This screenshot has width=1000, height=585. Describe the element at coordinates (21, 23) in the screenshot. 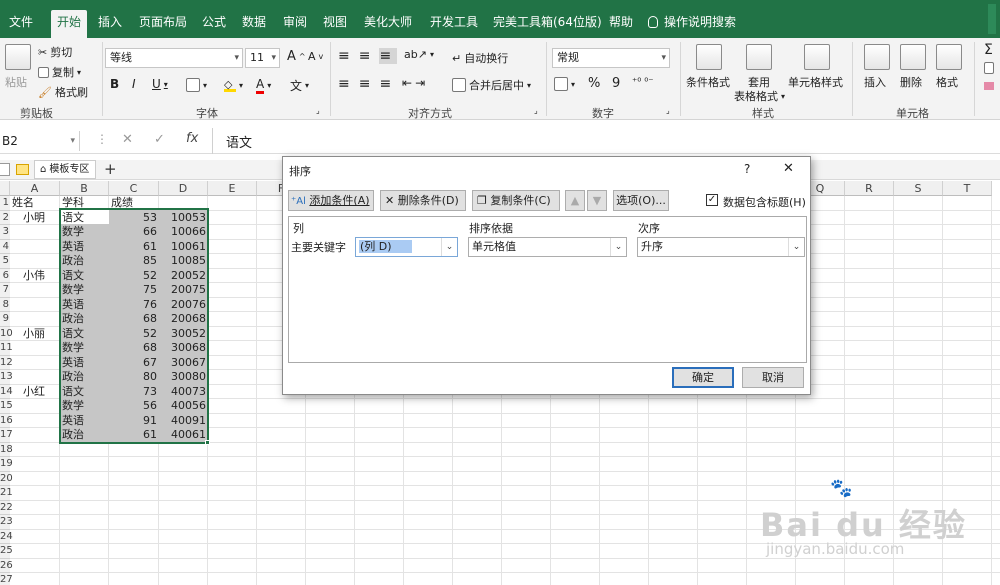

I see `ribbon-tab: 文件` at that location.